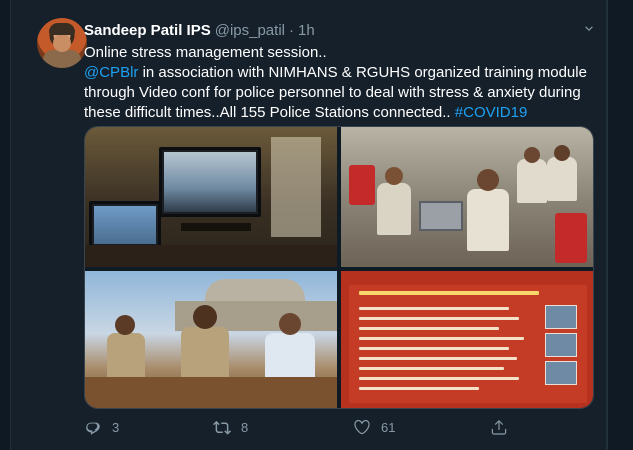 The height and width of the screenshot is (450, 633). I want to click on tweet-text-line-1: Online stress management session.., so click(205, 52).